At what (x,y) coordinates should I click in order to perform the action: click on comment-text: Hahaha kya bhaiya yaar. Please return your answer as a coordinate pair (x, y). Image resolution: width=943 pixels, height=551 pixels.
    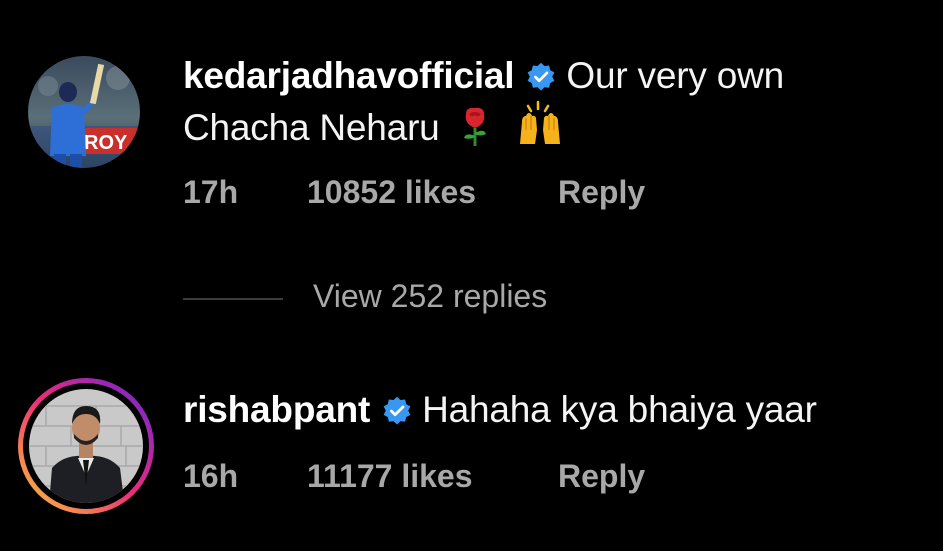
    Looking at the image, I should click on (619, 409).